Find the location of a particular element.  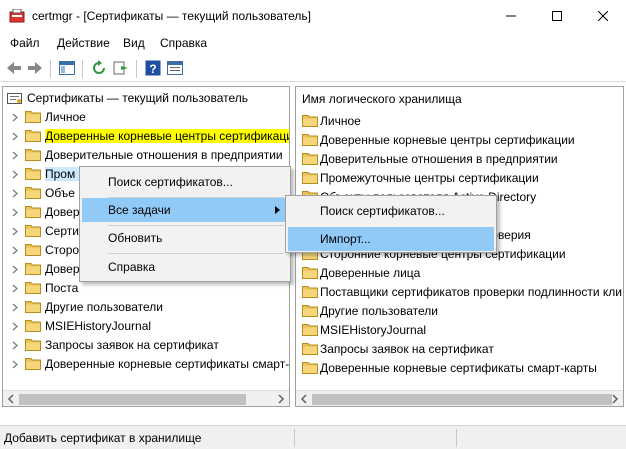

list-item: Промежуточные центры сертификации is located at coordinates (462, 178).